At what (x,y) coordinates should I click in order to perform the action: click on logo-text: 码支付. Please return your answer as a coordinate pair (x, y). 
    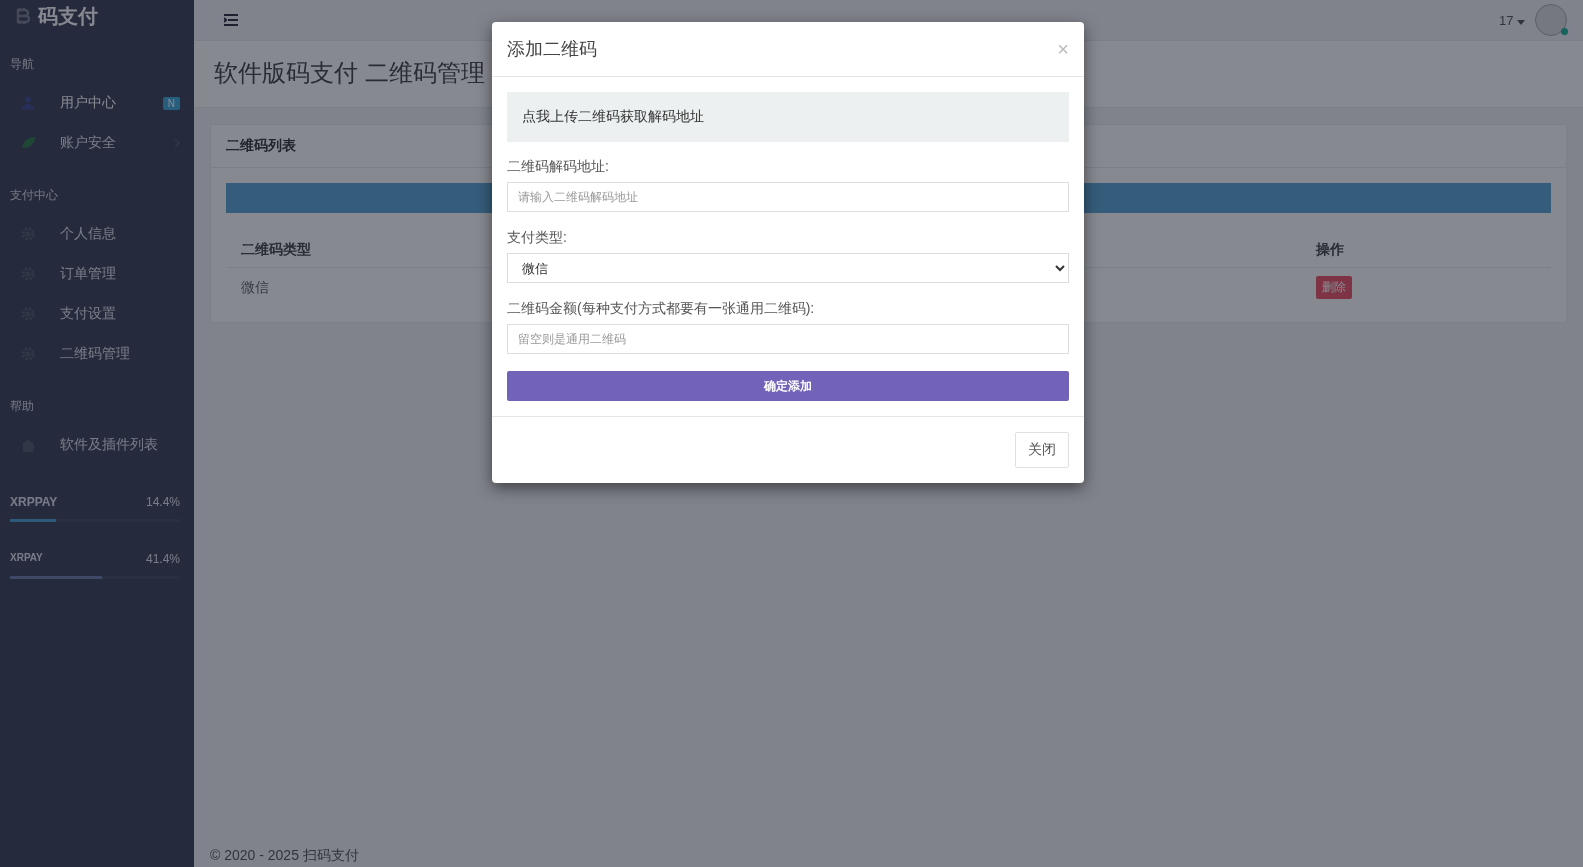
    Looking at the image, I should click on (68, 16).